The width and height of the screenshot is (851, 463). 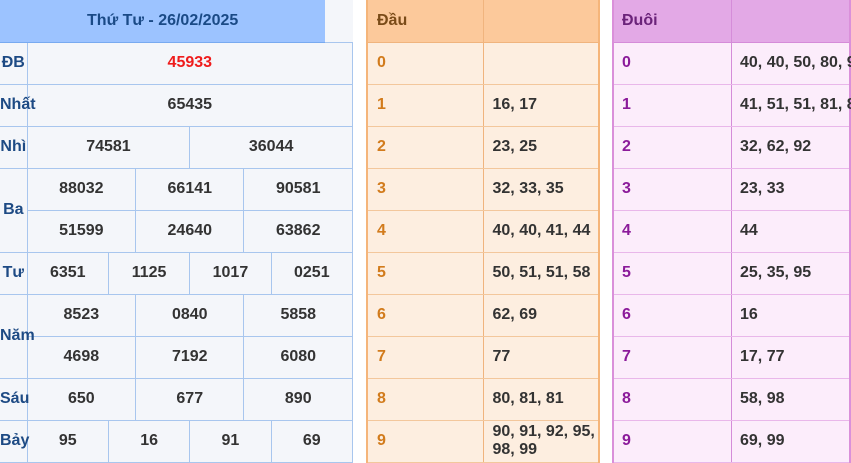 I want to click on prize-number: 95, so click(x=67, y=441).